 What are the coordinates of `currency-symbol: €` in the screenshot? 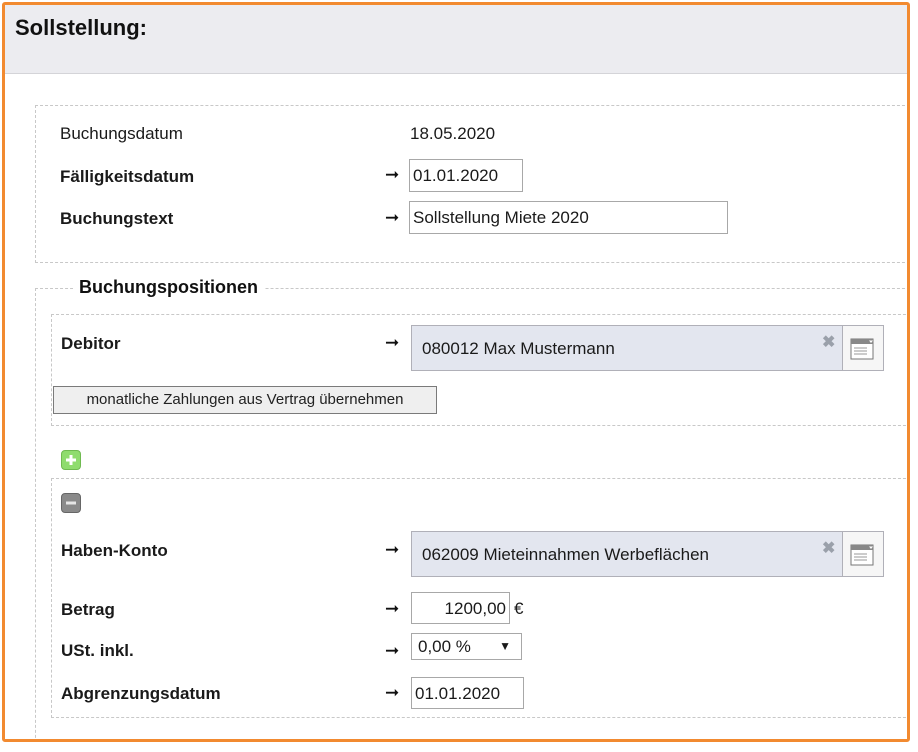 It's located at (519, 608).